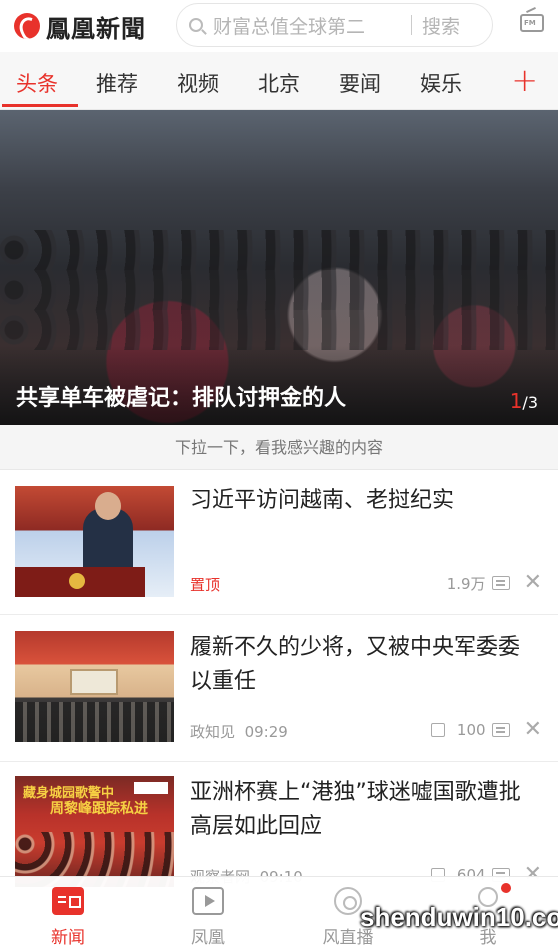 The width and height of the screenshot is (558, 946). I want to click on add-channel-button: +, so click(524, 80).